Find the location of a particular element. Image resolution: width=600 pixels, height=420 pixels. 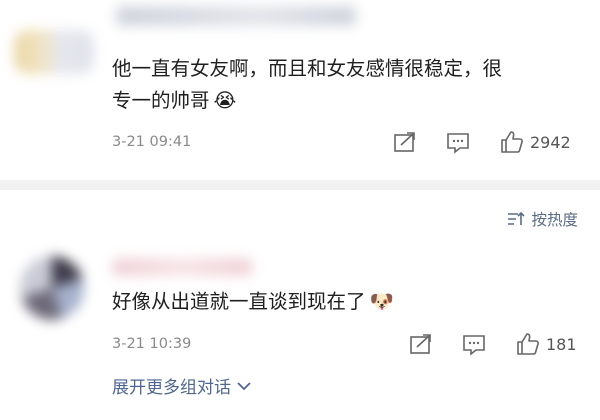

comment-text-body: 好像从出道就一直谈到现在了 is located at coordinates (239, 301).